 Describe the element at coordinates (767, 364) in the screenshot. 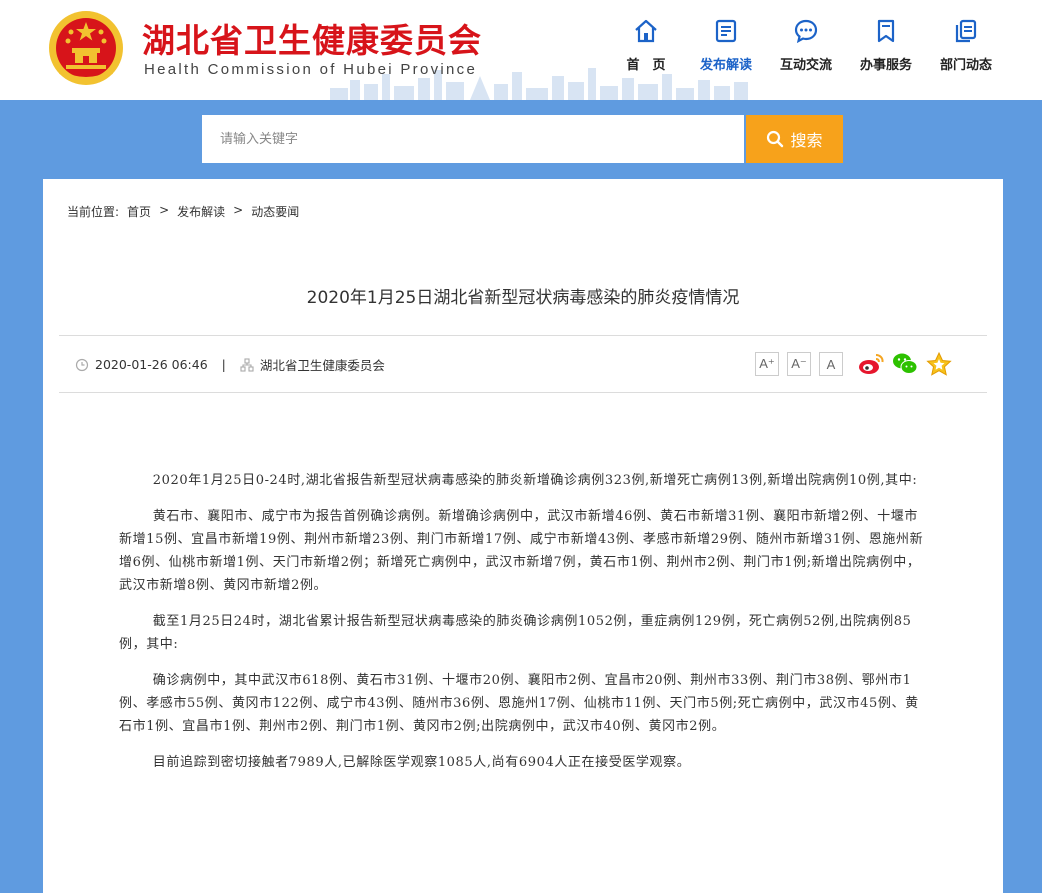

I see `font-increase-button: A⁺` at that location.